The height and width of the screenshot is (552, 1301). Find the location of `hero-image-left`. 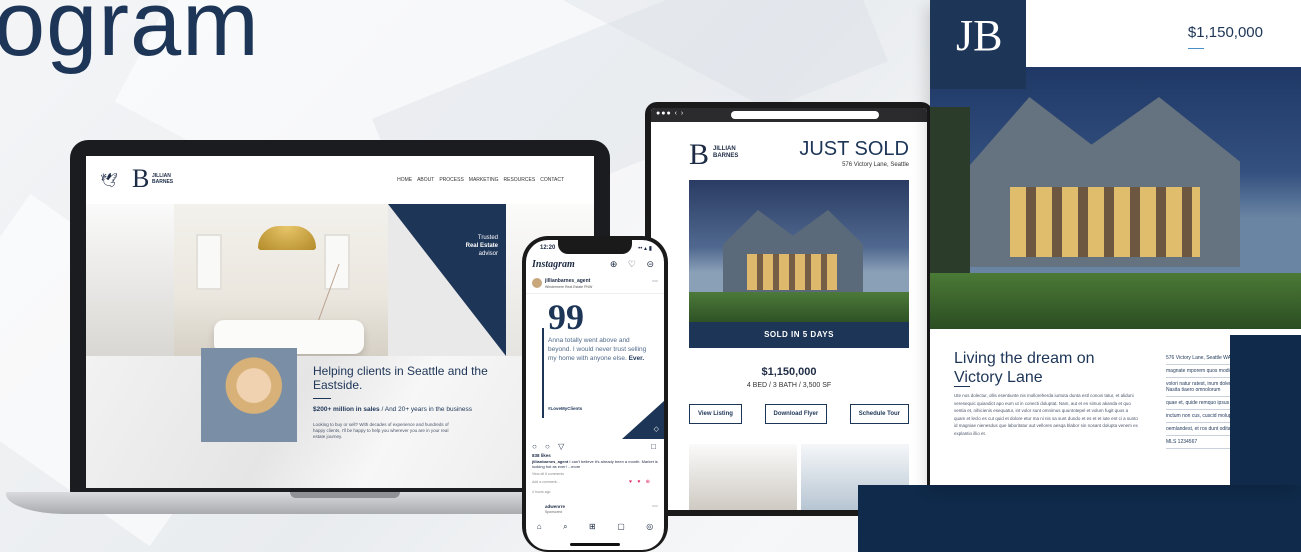

hero-image-left is located at coordinates (130, 280).